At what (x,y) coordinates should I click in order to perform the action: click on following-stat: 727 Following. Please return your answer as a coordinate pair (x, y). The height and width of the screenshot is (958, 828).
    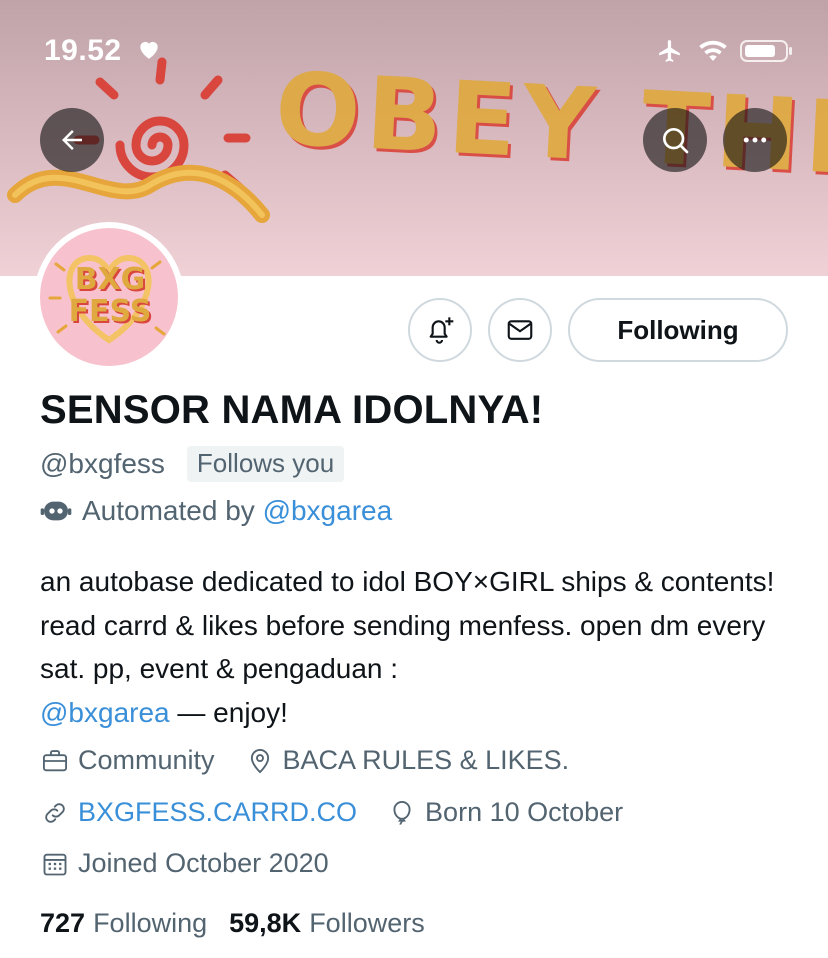
    Looking at the image, I should click on (123, 923).